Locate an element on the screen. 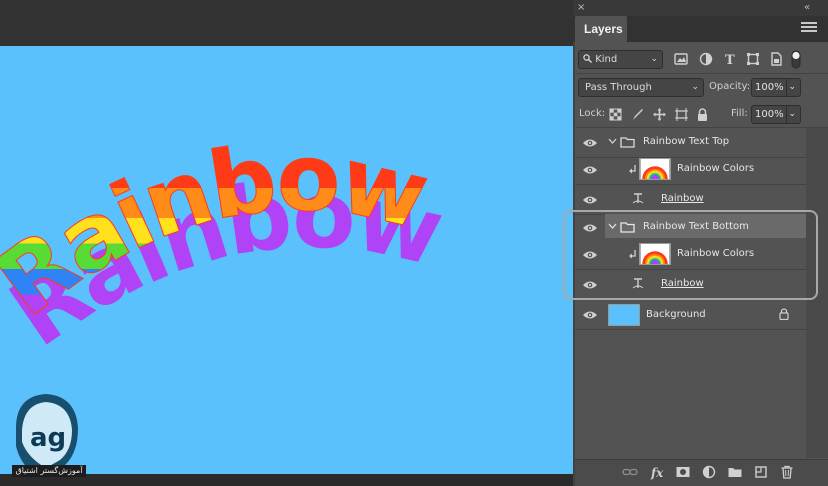 Image resolution: width=828 pixels, height=486 pixels. layer-name: Rainbow is located at coordinates (682, 199).